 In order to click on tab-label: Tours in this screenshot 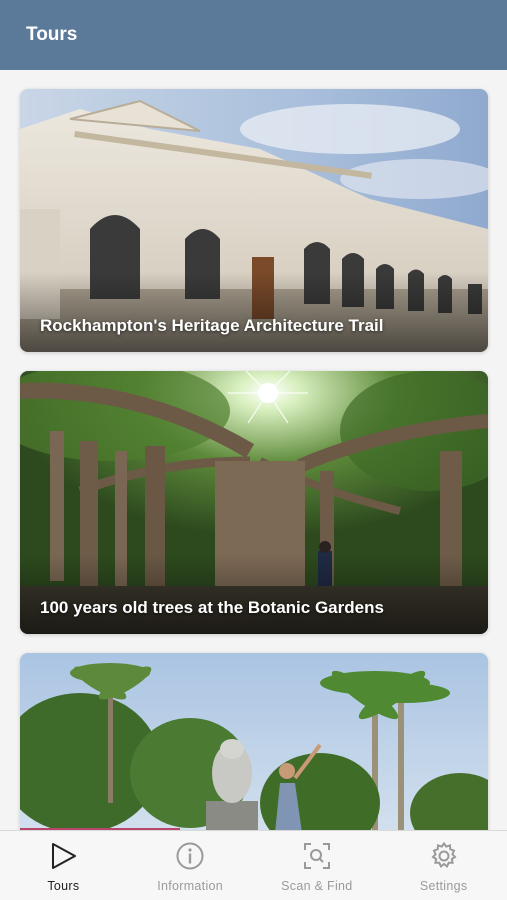, I will do `click(63, 886)`.